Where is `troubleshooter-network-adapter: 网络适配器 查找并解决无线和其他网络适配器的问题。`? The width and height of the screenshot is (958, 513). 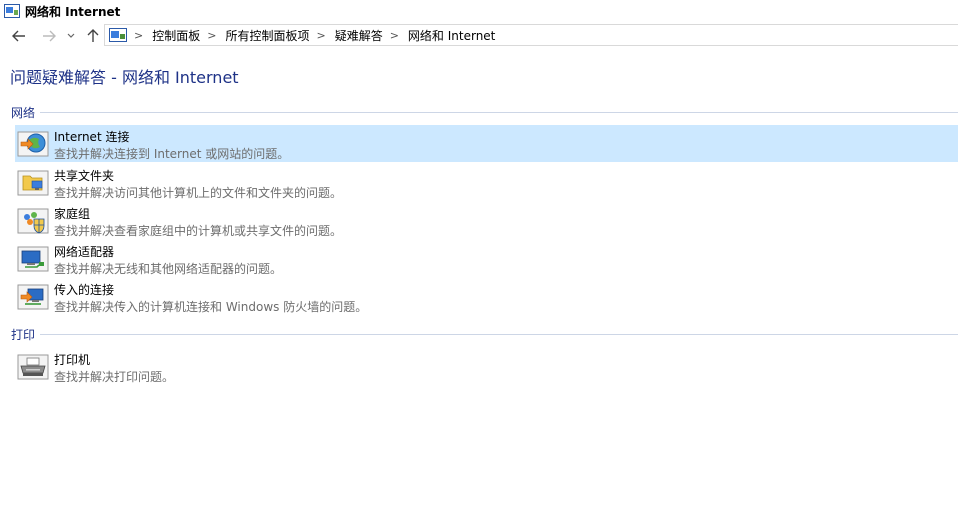
troubleshooter-network-adapter: 网络适配器 查找并解决无线和其他网络适配器的问题。 is located at coordinates (486, 258).